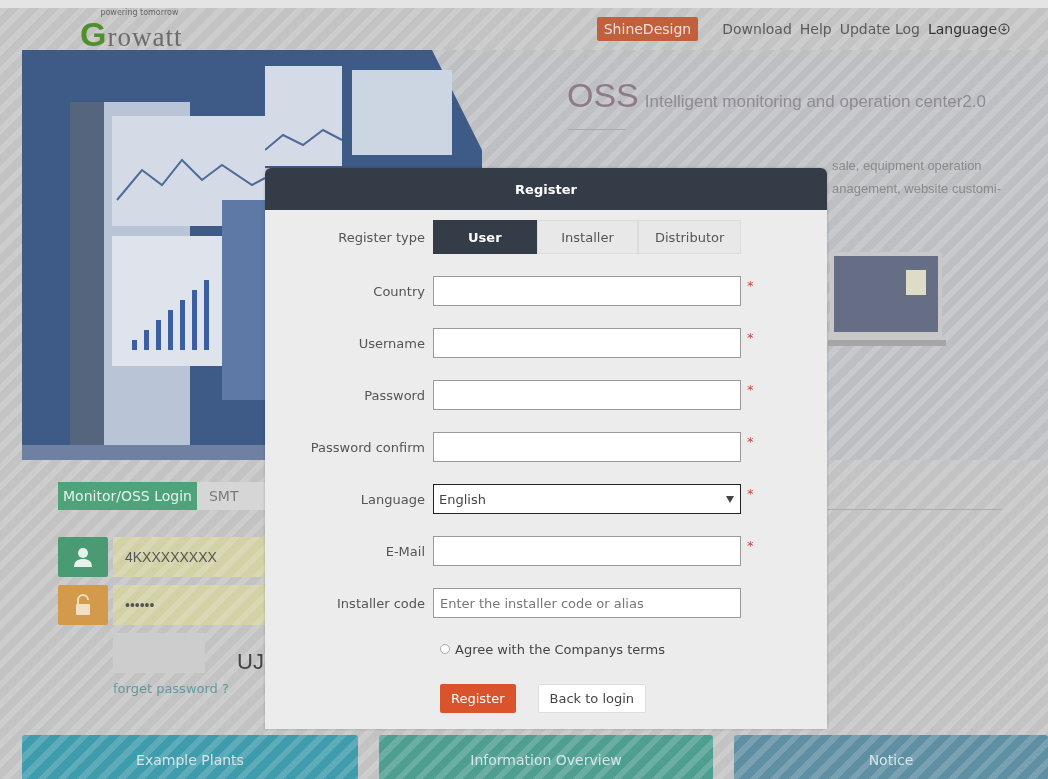  Describe the element at coordinates (587, 499) in the screenshot. I see `language-select: English` at that location.